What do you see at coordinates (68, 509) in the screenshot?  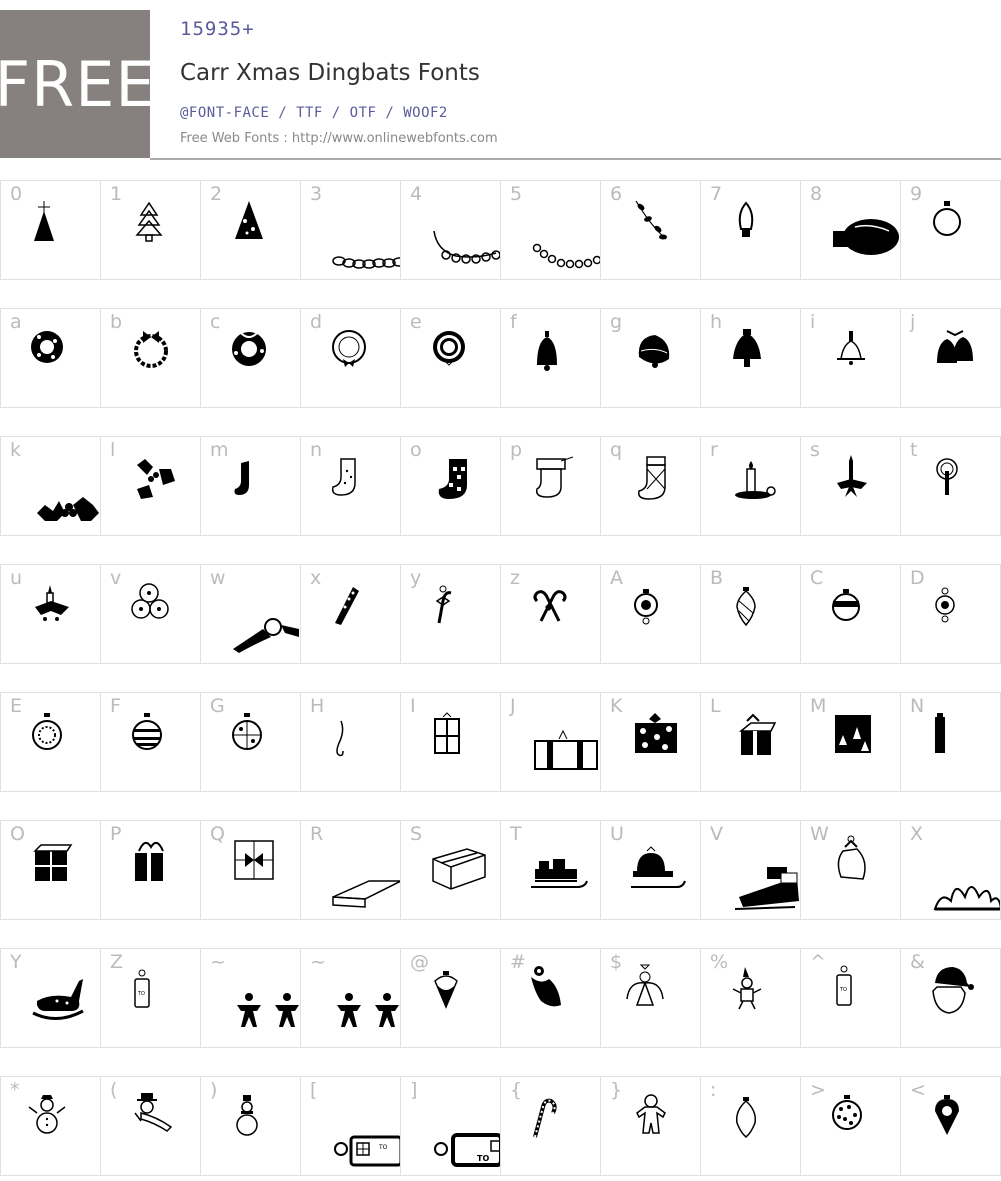 I see `holly-berries-icon` at bounding box center [68, 509].